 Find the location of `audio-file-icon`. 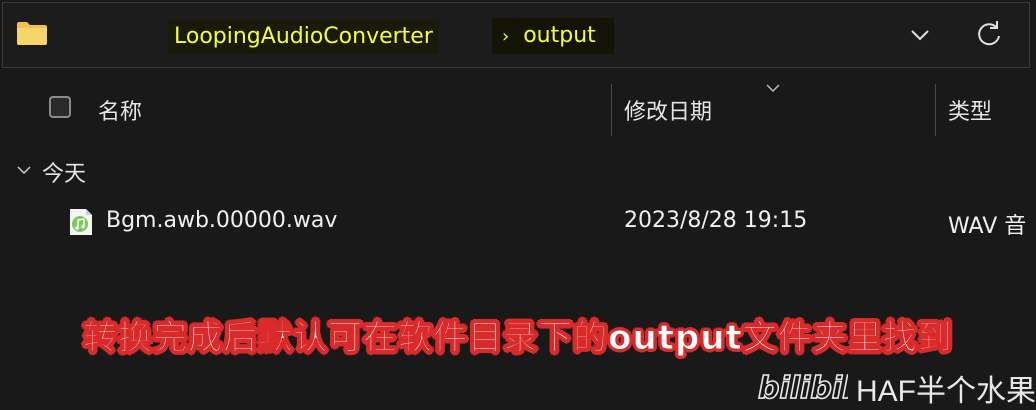

audio-file-icon is located at coordinates (81, 222).